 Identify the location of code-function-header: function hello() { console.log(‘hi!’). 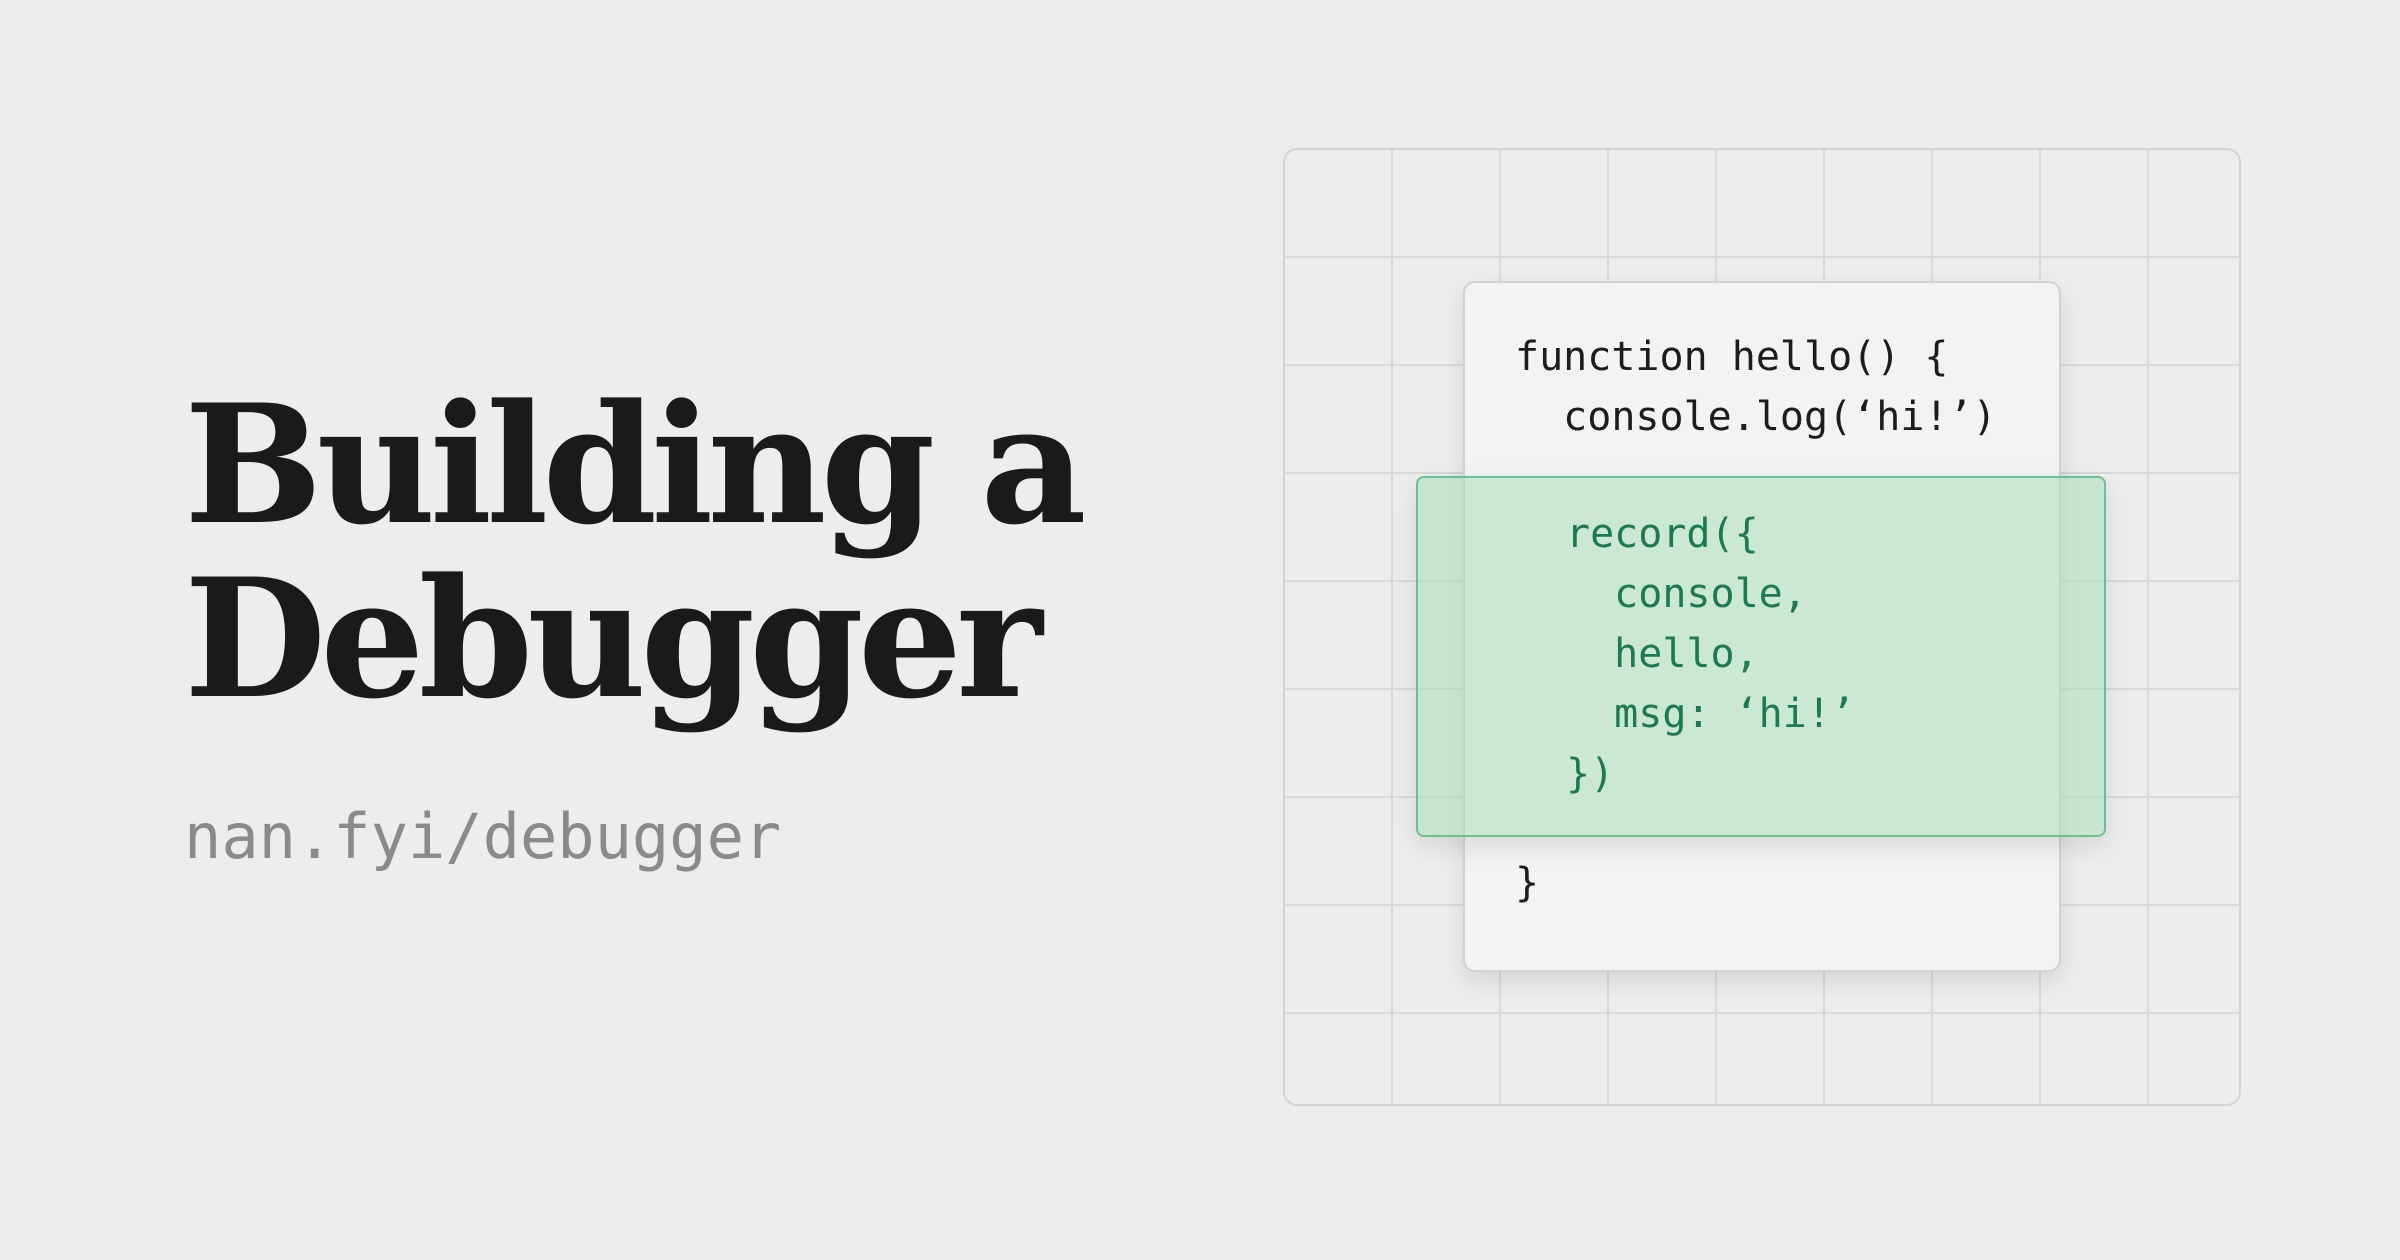
(1756, 387).